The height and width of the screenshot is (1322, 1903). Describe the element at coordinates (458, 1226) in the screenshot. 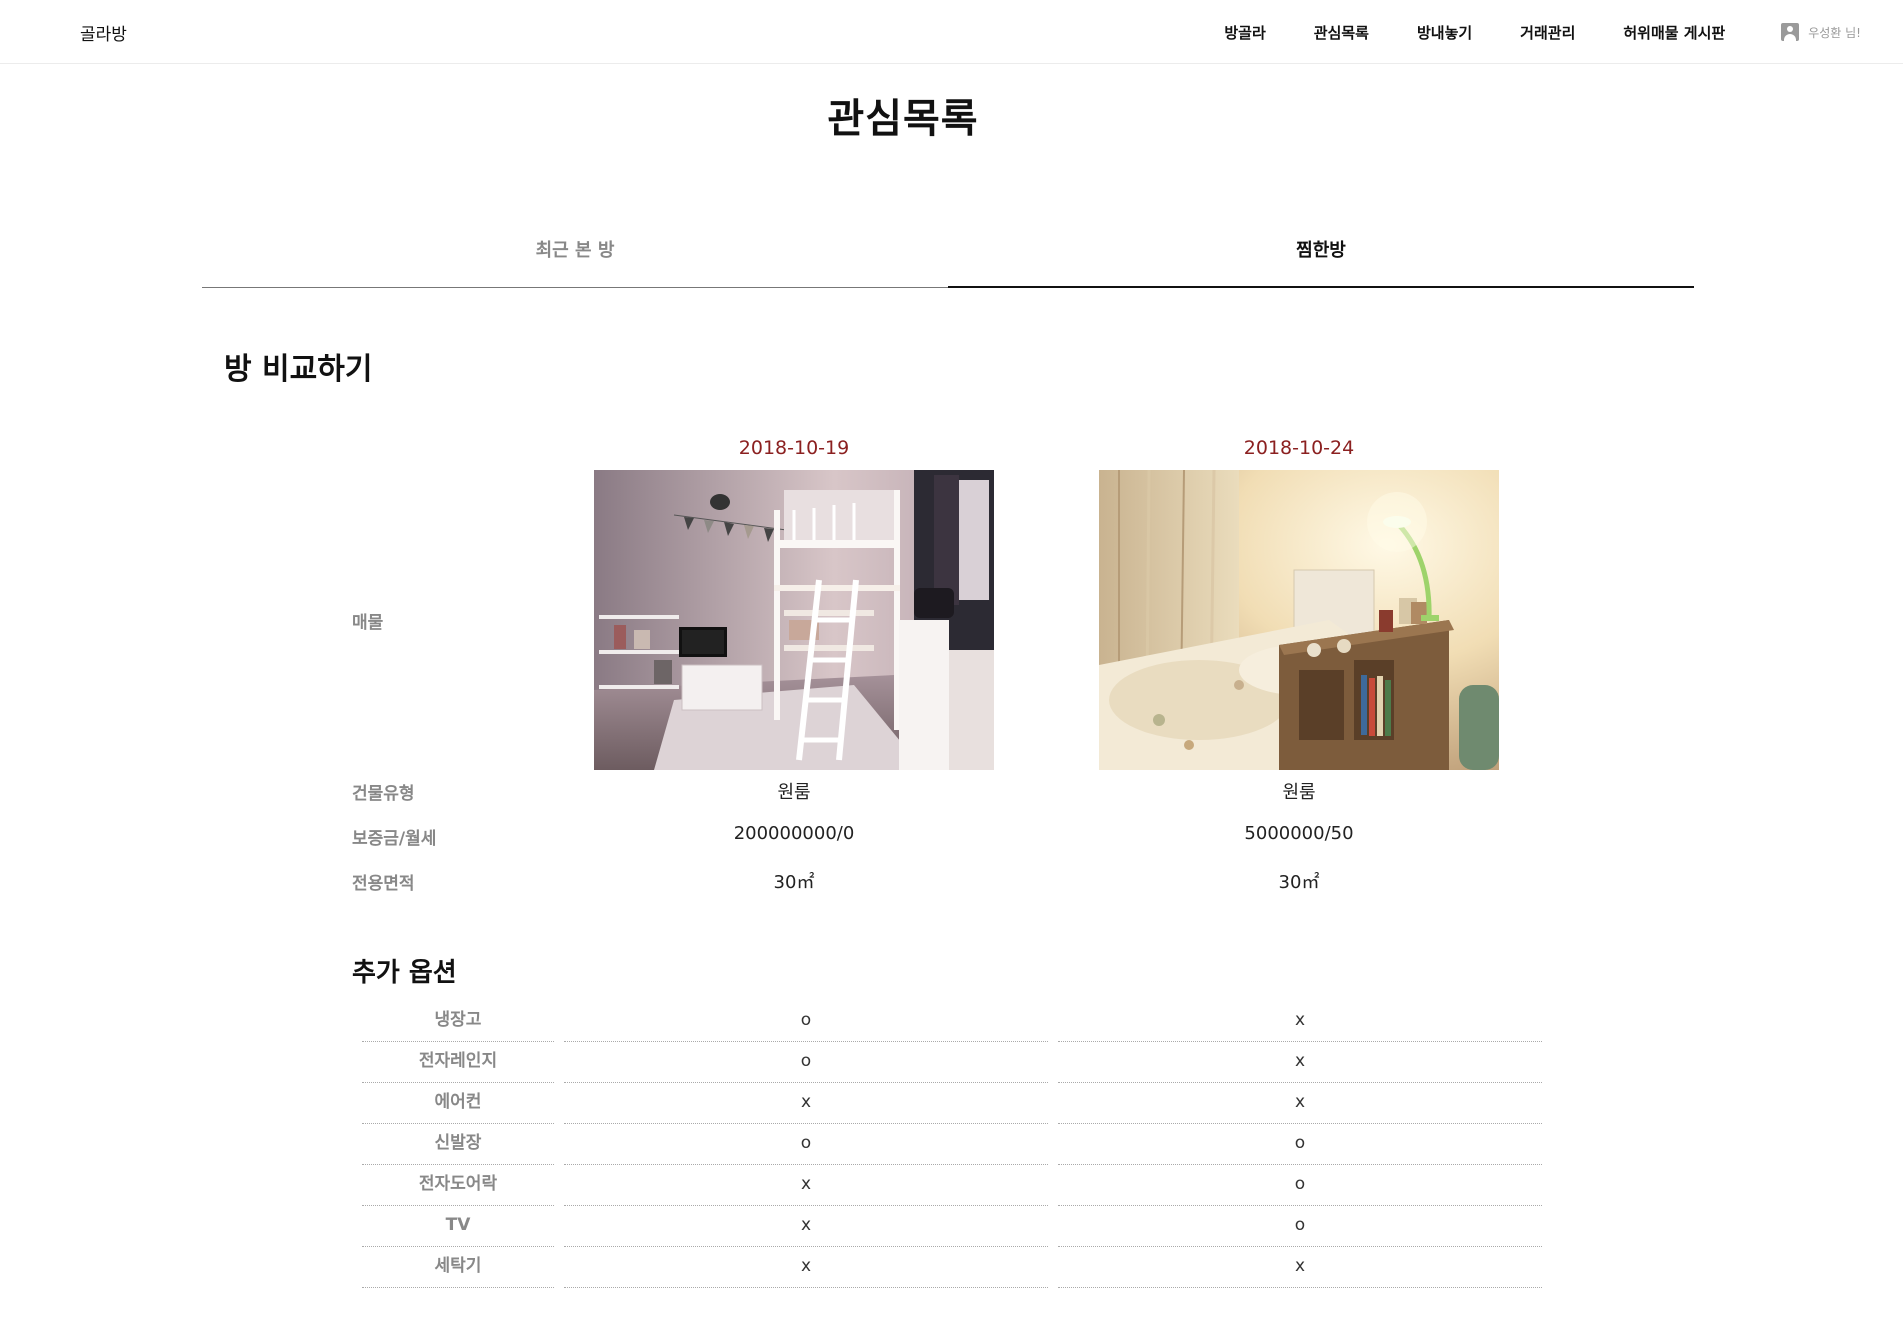

I see `option-name: TV` at that location.